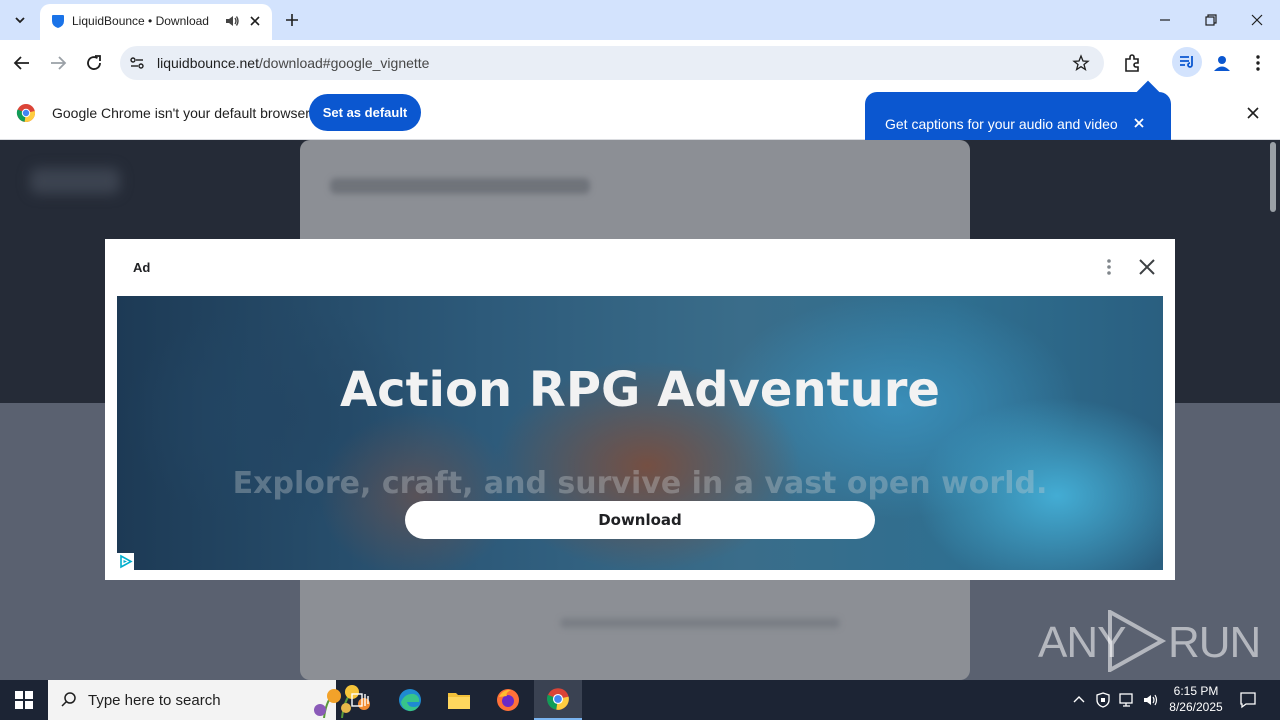 This screenshot has height=720, width=1280. I want to click on shield-favicon-icon, so click(58, 21).